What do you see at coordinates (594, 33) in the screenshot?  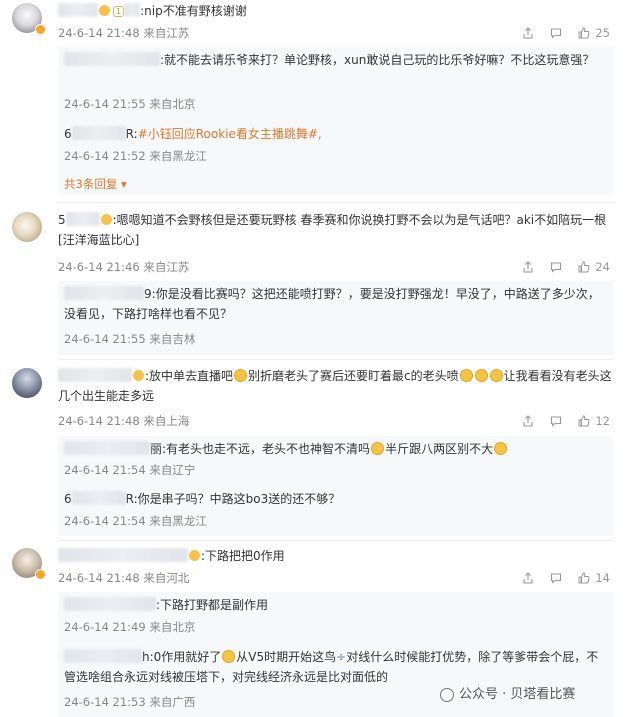 I see `like-button: 25` at bounding box center [594, 33].